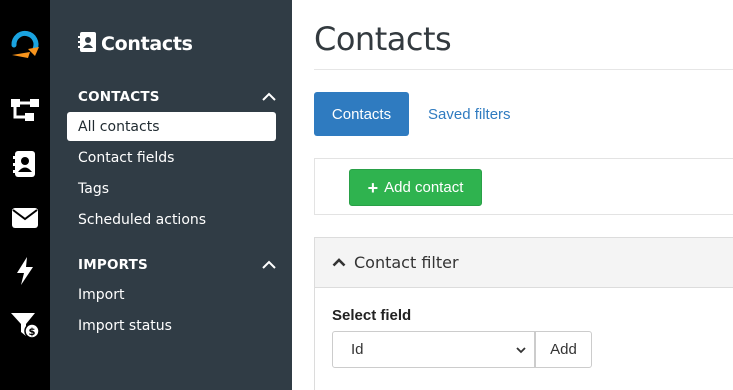 The height and width of the screenshot is (390, 733). I want to click on logo-icon, so click(25, 43).